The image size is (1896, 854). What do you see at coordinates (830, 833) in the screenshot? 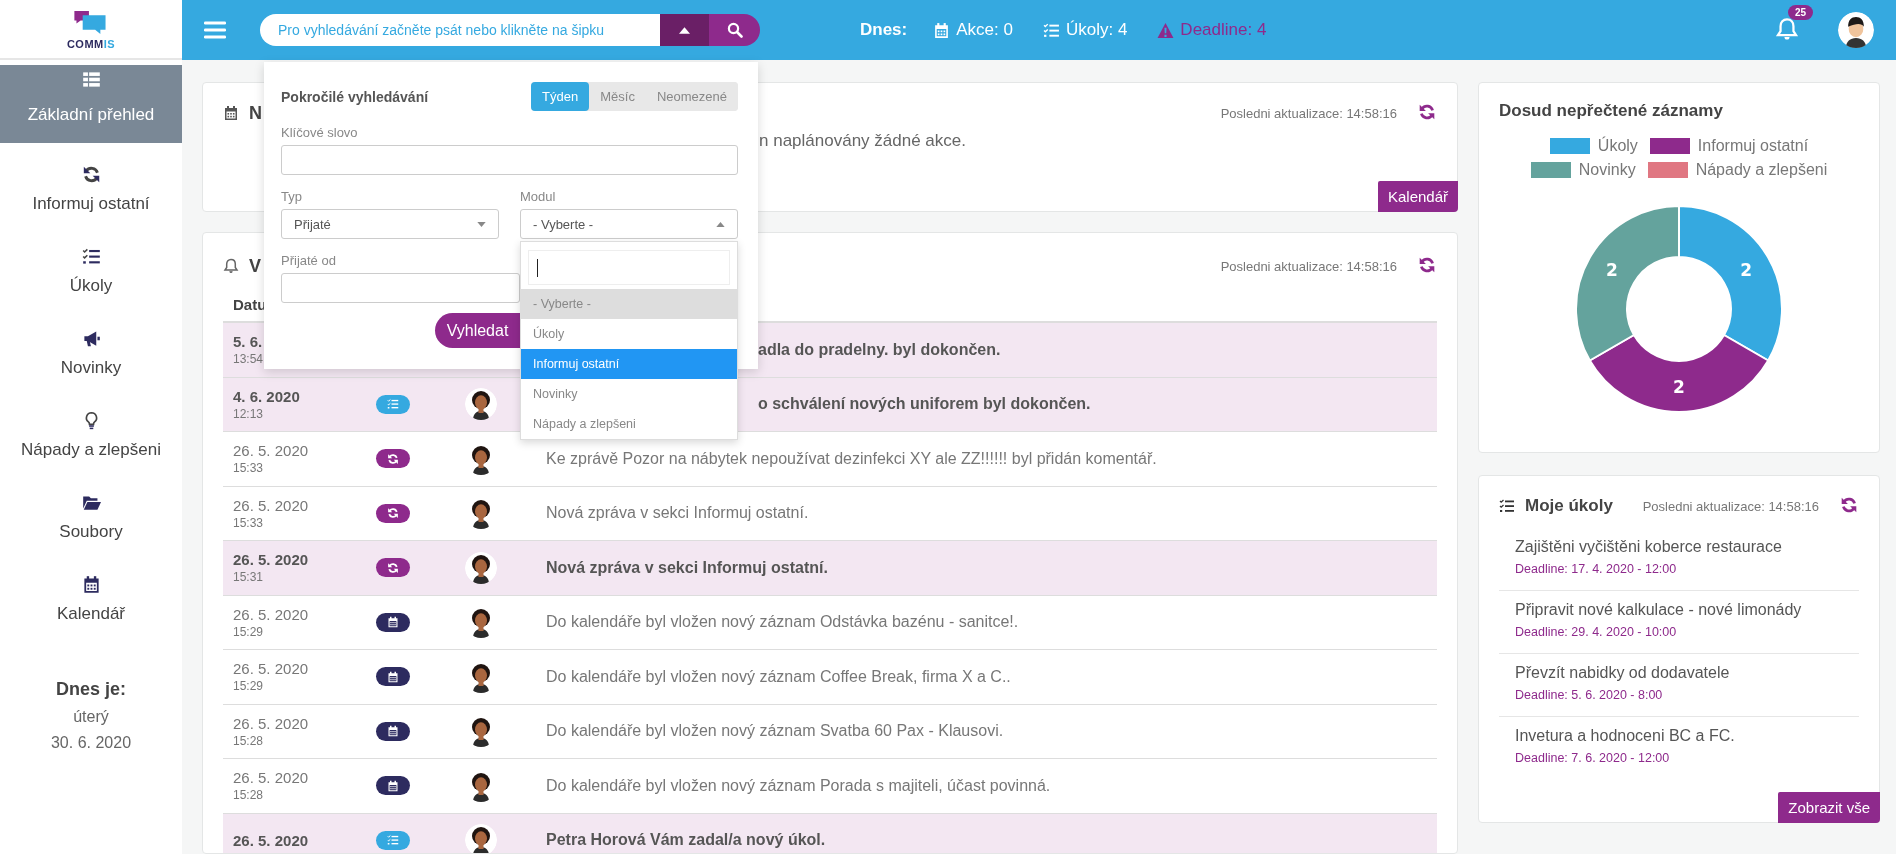
I see `feed-row: 26. 5. 2020 Petra Horová Vám zadal/a nový úkol.` at bounding box center [830, 833].